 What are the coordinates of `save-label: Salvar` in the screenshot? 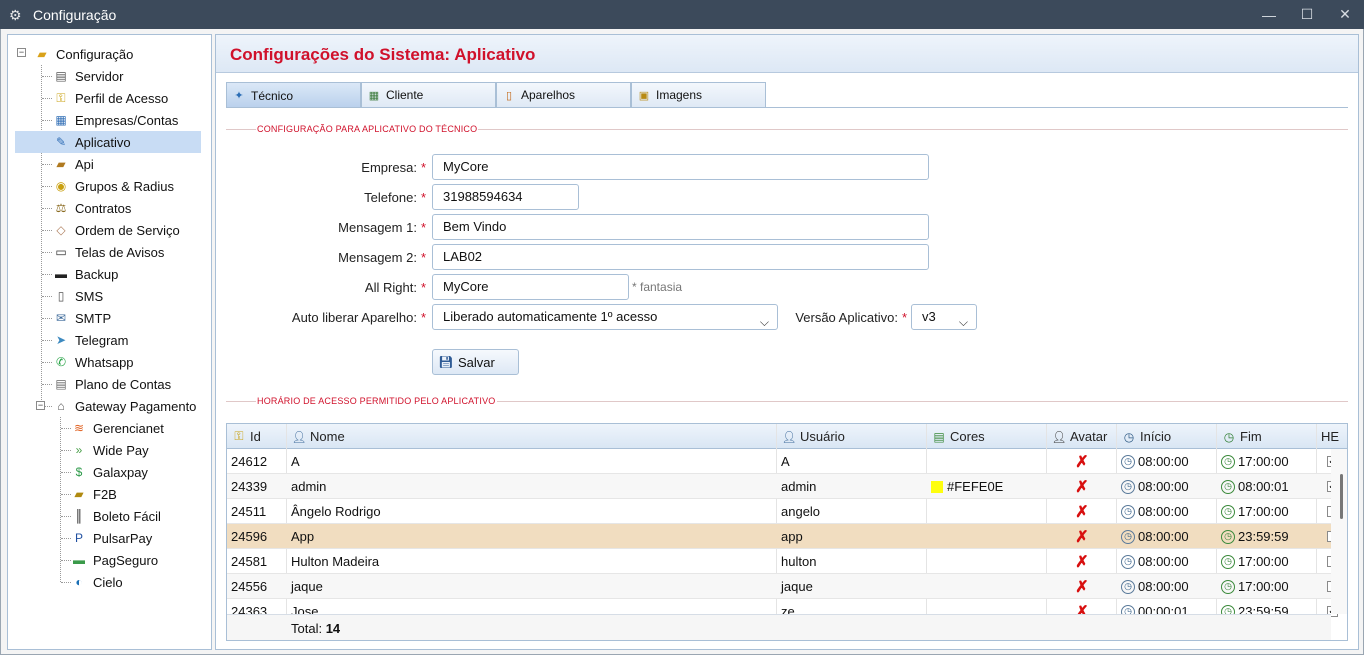 It's located at (476, 362).